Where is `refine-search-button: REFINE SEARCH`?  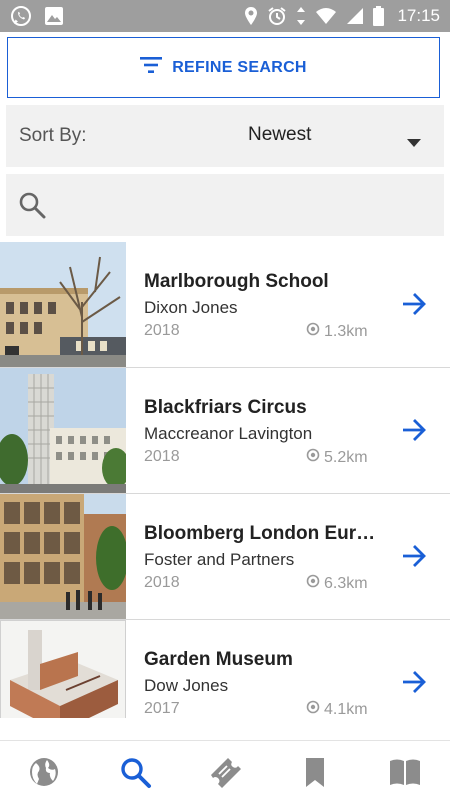 refine-search-button: REFINE SEARCH is located at coordinates (223, 67).